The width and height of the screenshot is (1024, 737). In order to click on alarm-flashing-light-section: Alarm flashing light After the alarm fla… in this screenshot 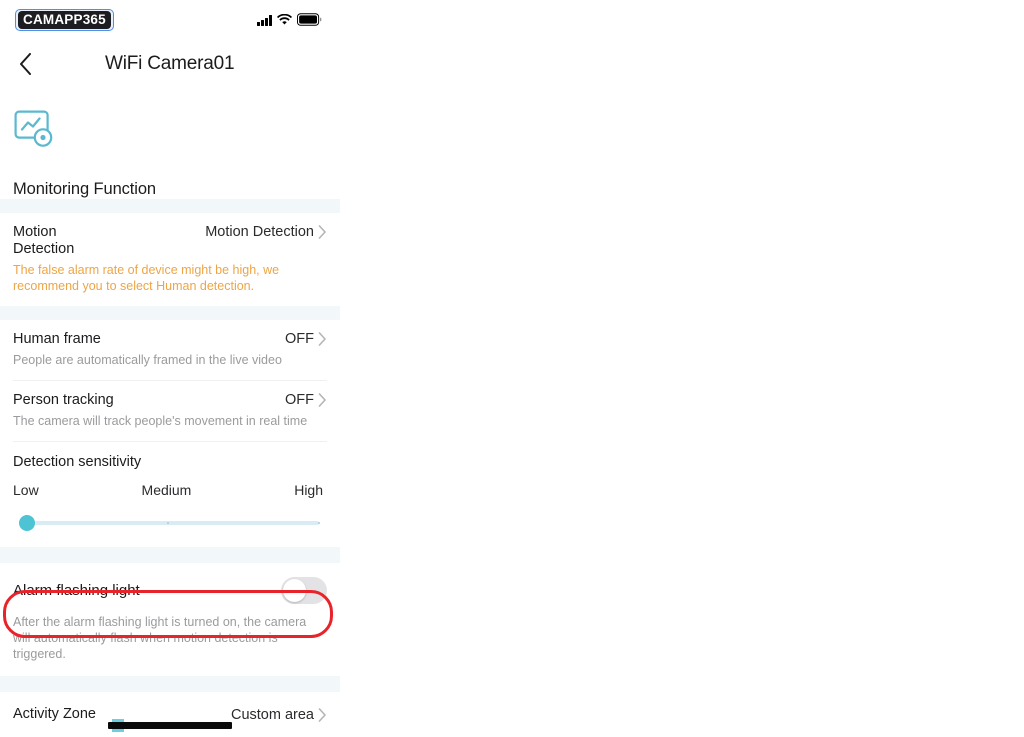, I will do `click(170, 619)`.